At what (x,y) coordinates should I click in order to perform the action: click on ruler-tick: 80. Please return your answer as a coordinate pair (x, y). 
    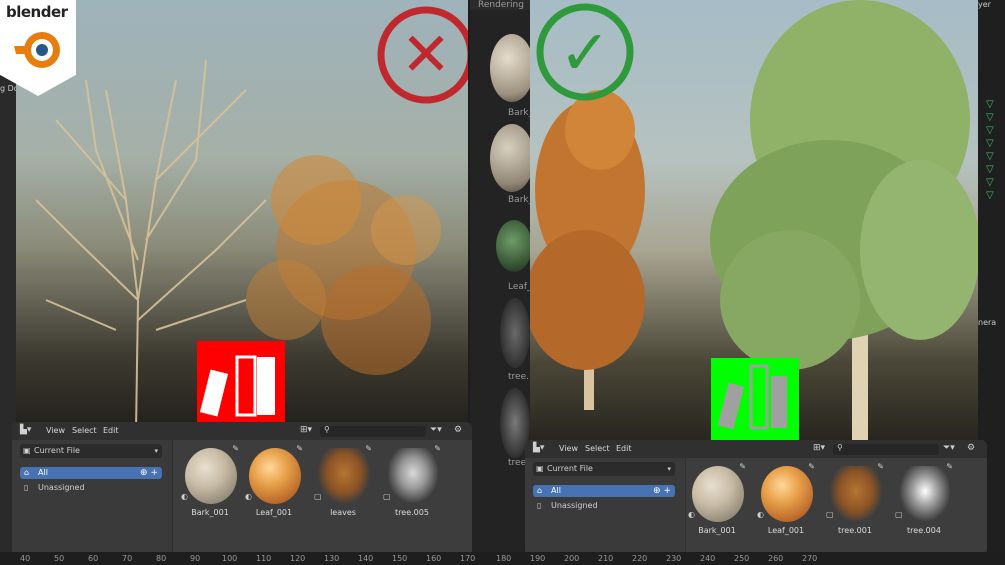
    Looking at the image, I should click on (161, 558).